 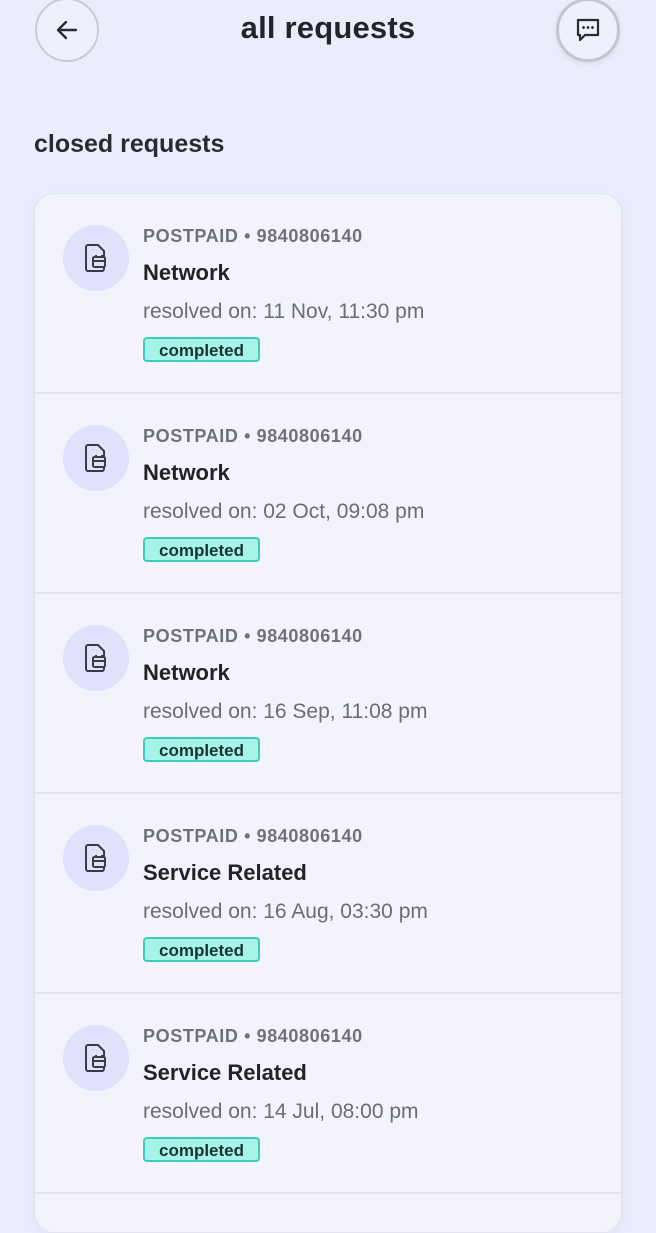 I want to click on chat-bubble-icon, so click(x=588, y=30).